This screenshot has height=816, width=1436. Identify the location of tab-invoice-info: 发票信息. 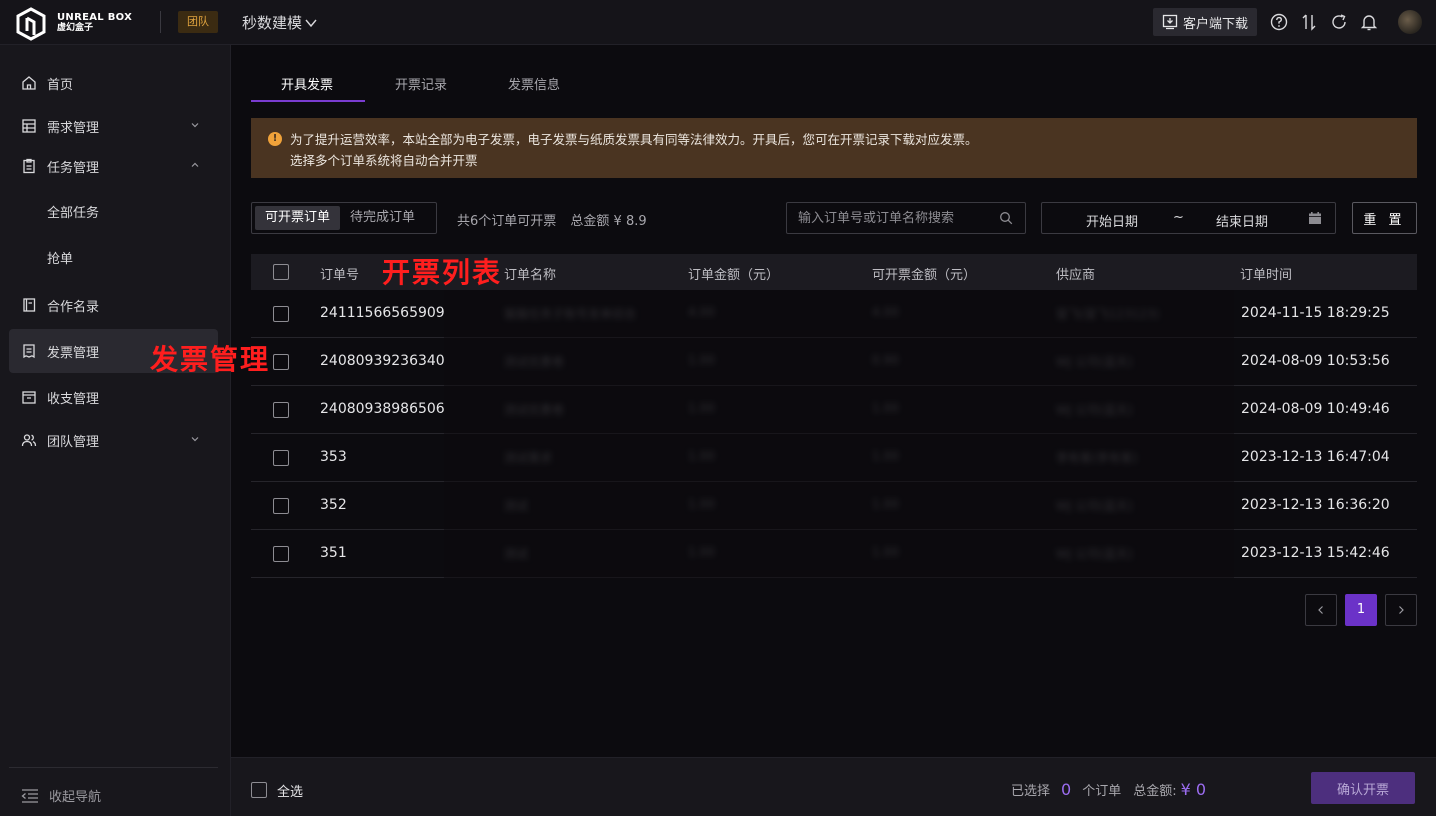
(534, 83).